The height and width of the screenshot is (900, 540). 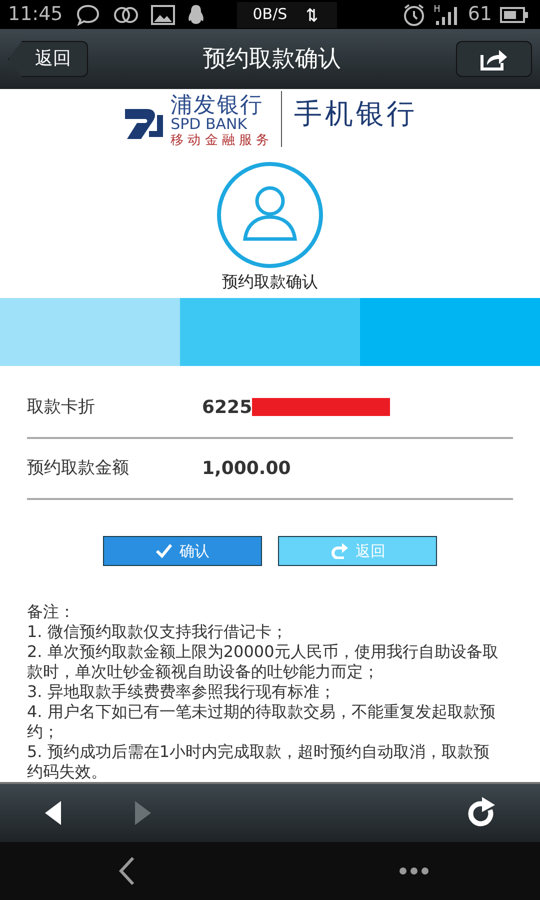 I want to click on bank-name: 浦发银行, so click(x=217, y=105).